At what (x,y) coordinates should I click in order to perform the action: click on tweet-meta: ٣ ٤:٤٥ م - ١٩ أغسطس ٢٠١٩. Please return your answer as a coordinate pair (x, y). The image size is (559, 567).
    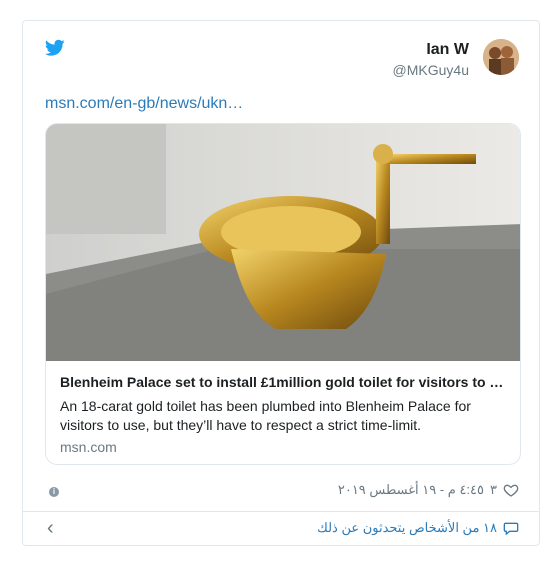
    Looking at the image, I should click on (428, 490).